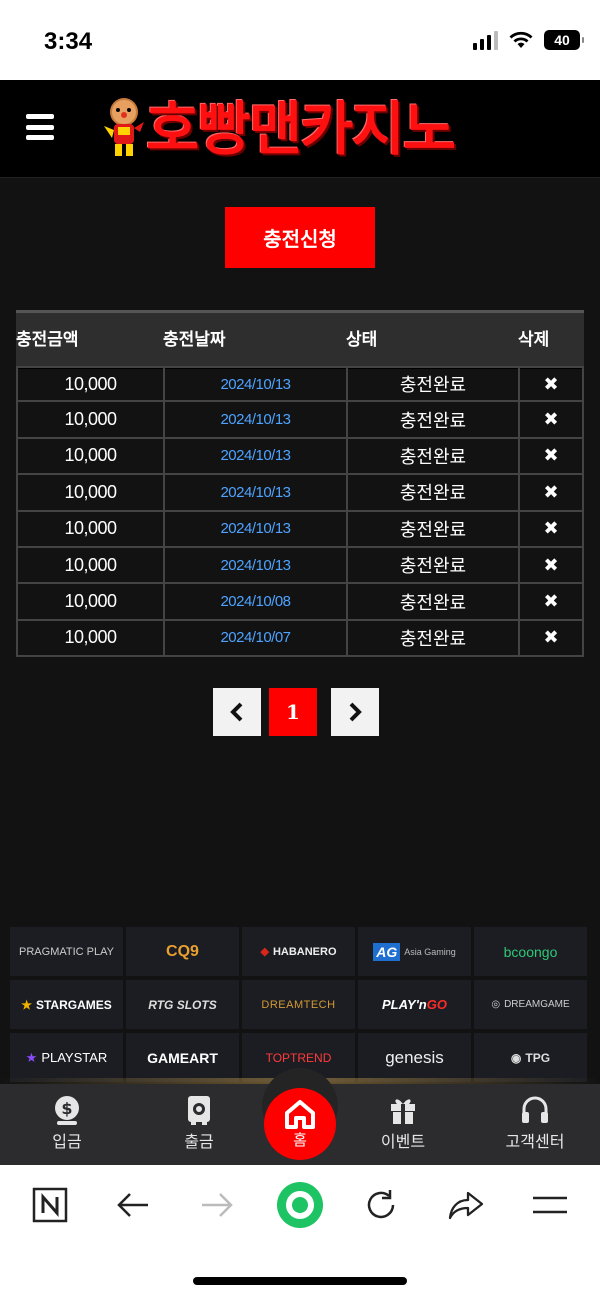 The height and width of the screenshot is (1299, 600). I want to click on star-icon: ★, so click(31, 1057).